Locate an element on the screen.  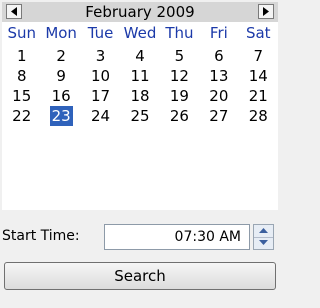
arrow-right-icon is located at coordinates (266, 11).